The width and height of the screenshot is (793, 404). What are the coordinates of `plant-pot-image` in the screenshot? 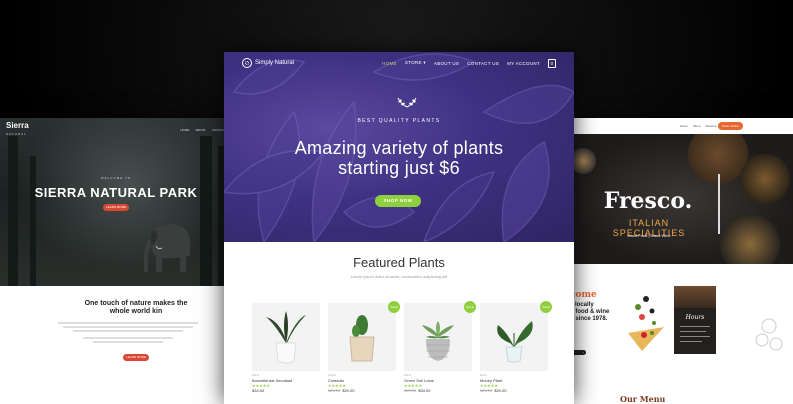 It's located at (286, 337).